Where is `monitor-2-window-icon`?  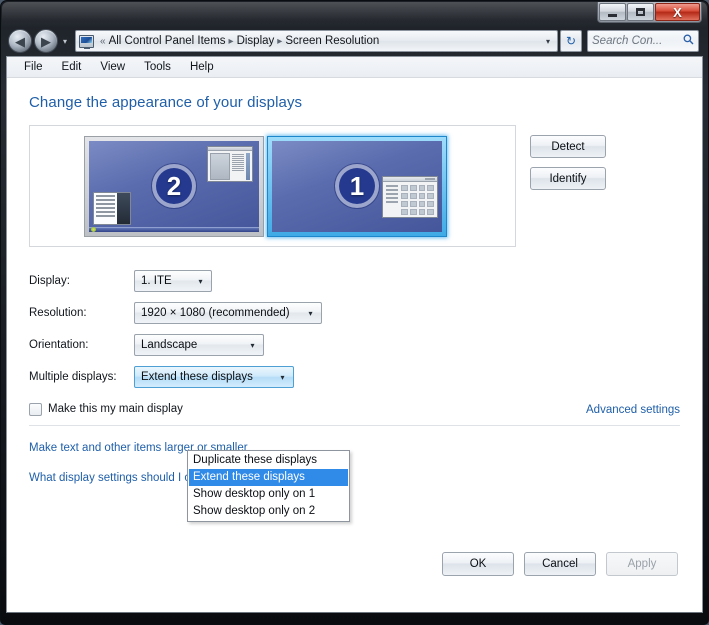 monitor-2-window-icon is located at coordinates (230, 163).